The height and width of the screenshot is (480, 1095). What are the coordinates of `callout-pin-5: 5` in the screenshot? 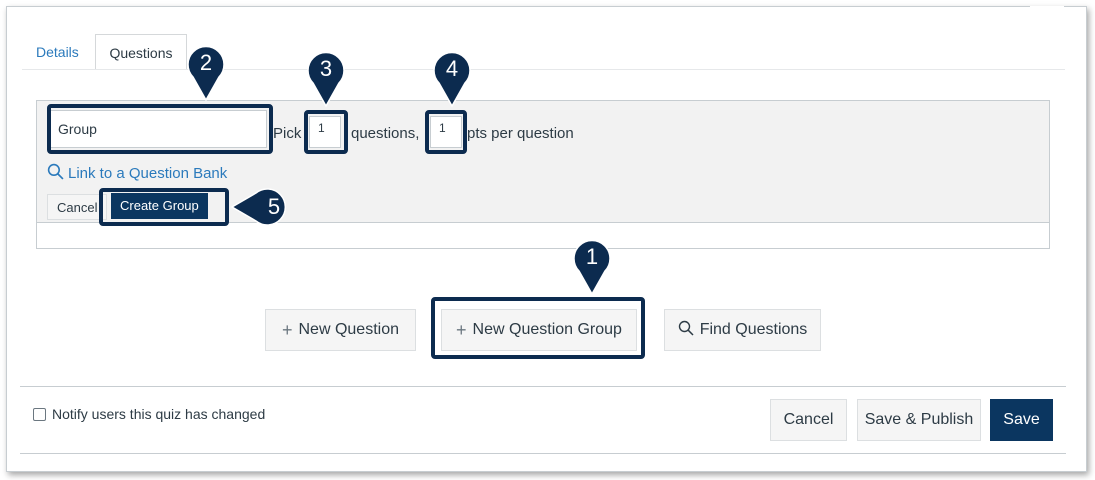 It's located at (262, 207).